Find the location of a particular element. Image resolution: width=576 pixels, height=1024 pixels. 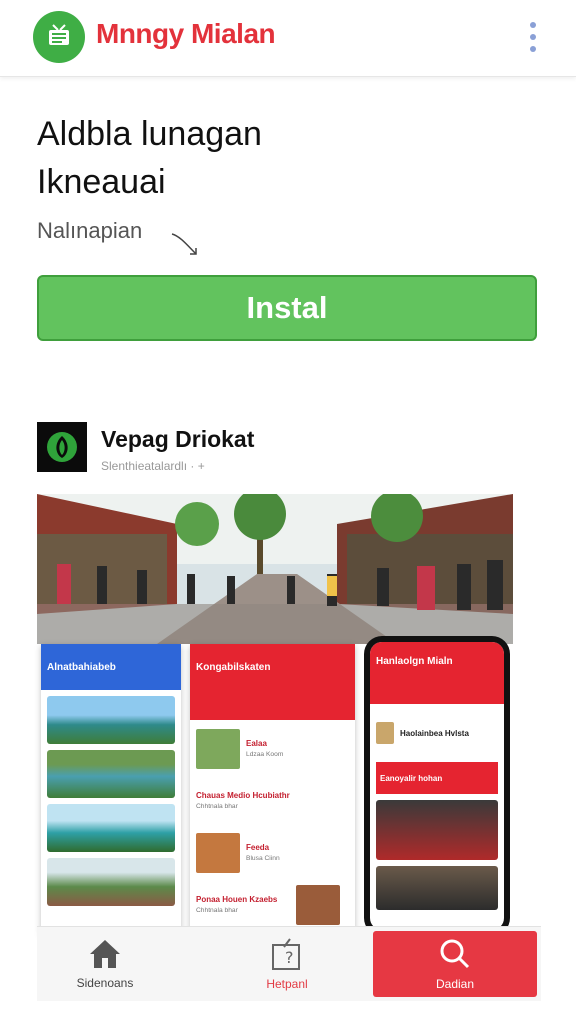

item-title: Ealaa is located at coordinates (256, 743).